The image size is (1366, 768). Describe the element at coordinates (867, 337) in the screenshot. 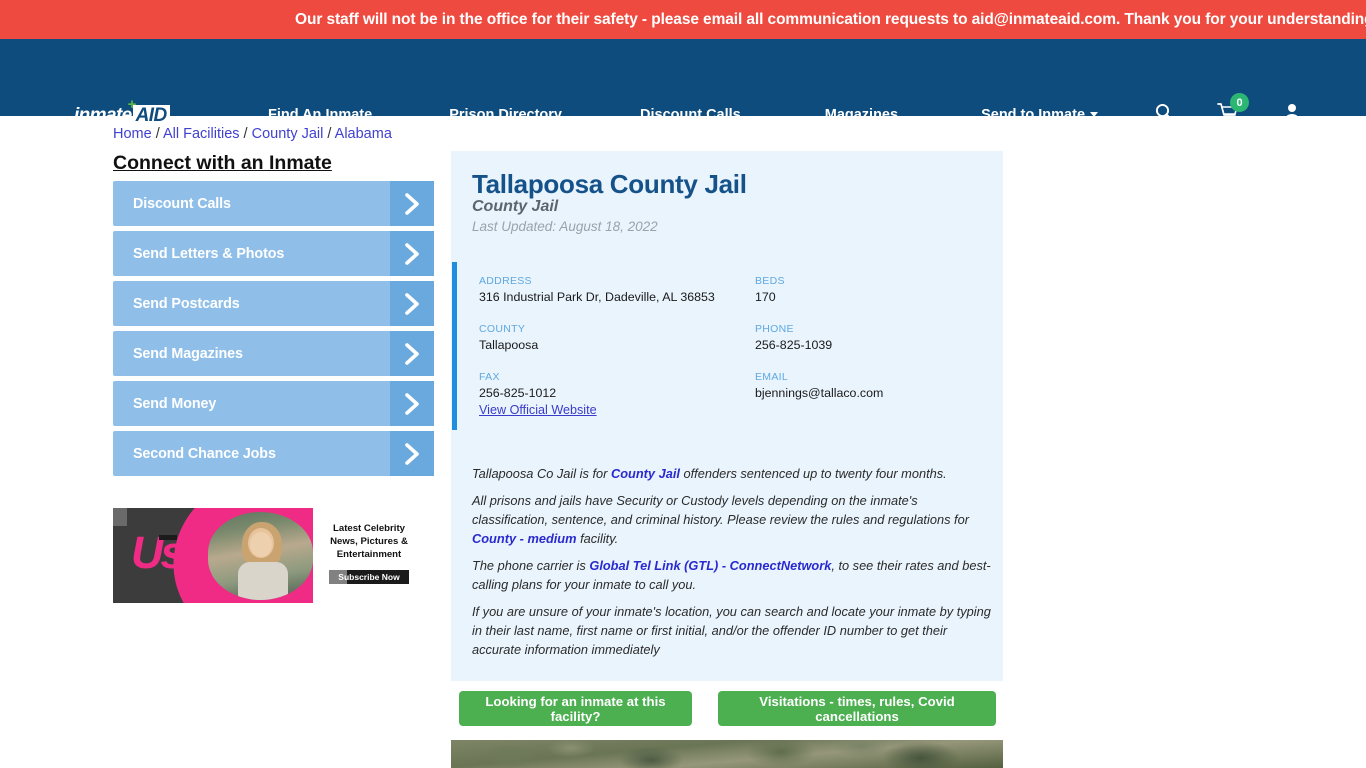

I see `info-field-phone: PHONE 256-825-1039` at that location.